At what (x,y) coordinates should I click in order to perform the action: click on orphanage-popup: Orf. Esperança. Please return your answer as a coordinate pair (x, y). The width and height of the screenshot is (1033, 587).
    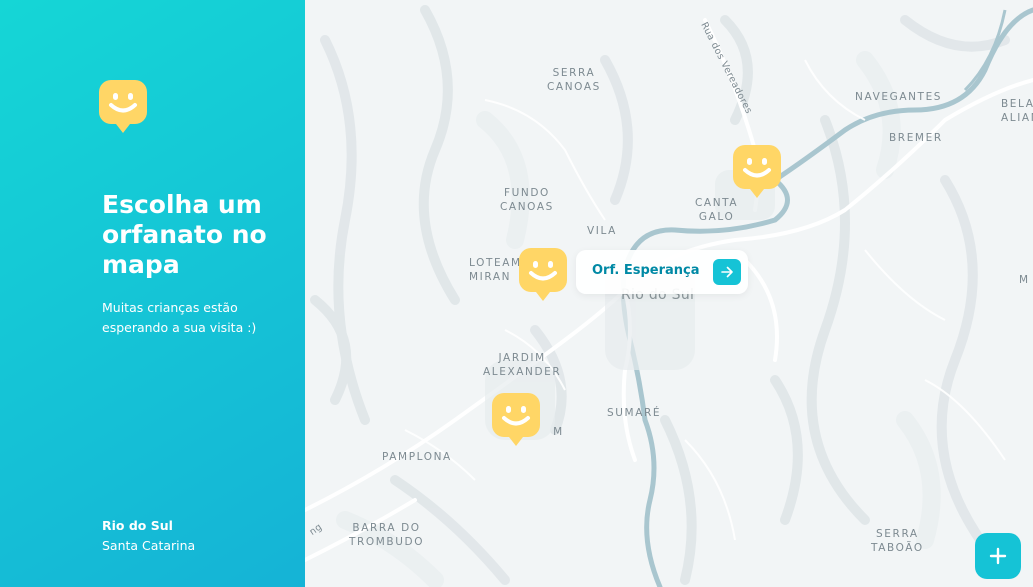
    Looking at the image, I should click on (662, 272).